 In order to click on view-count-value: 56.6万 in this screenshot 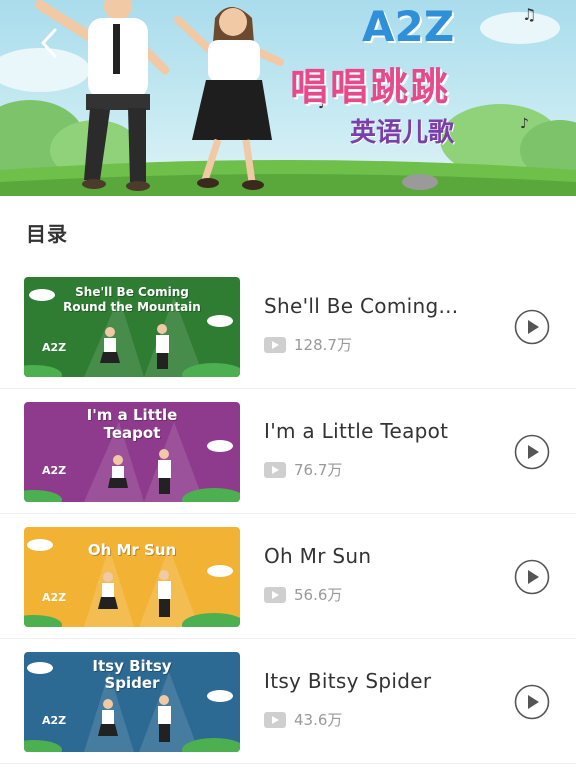, I will do `click(318, 595)`.